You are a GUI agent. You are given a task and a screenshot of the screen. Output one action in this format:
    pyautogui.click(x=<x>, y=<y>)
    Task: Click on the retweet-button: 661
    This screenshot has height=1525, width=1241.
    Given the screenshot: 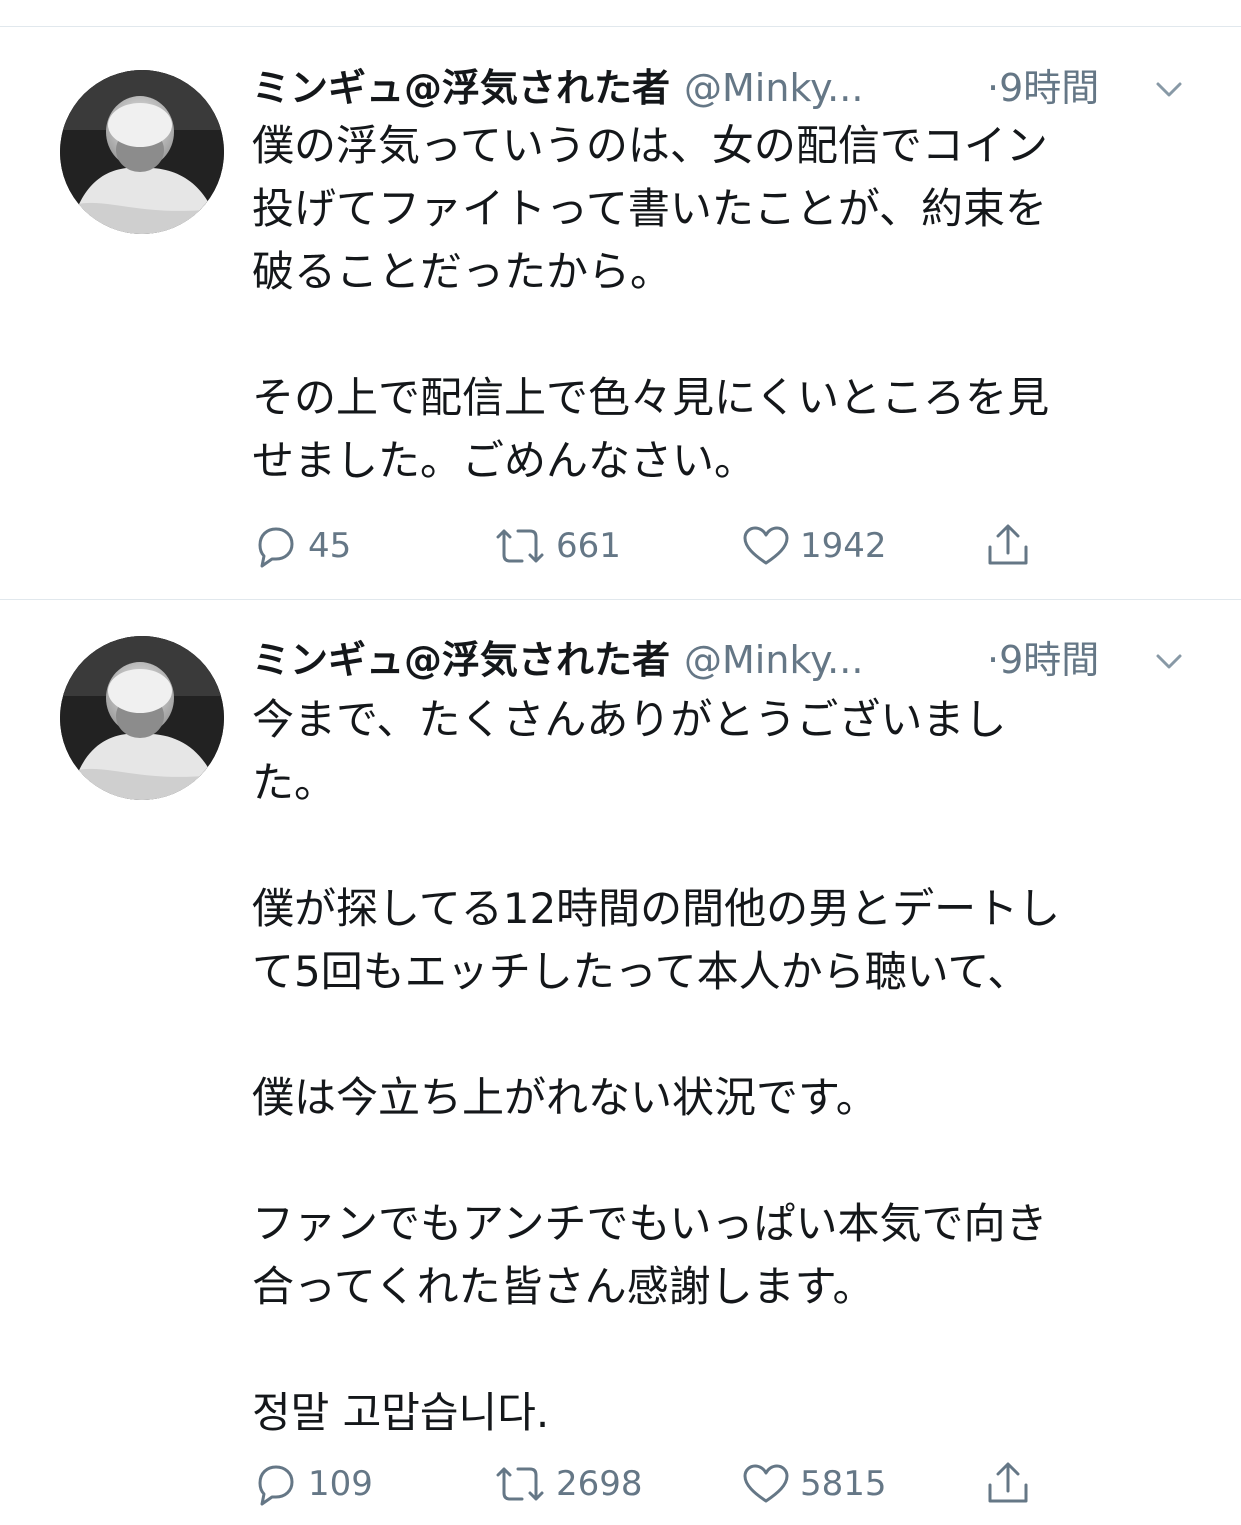 What is the action you would take?
    pyautogui.click(x=556, y=546)
    